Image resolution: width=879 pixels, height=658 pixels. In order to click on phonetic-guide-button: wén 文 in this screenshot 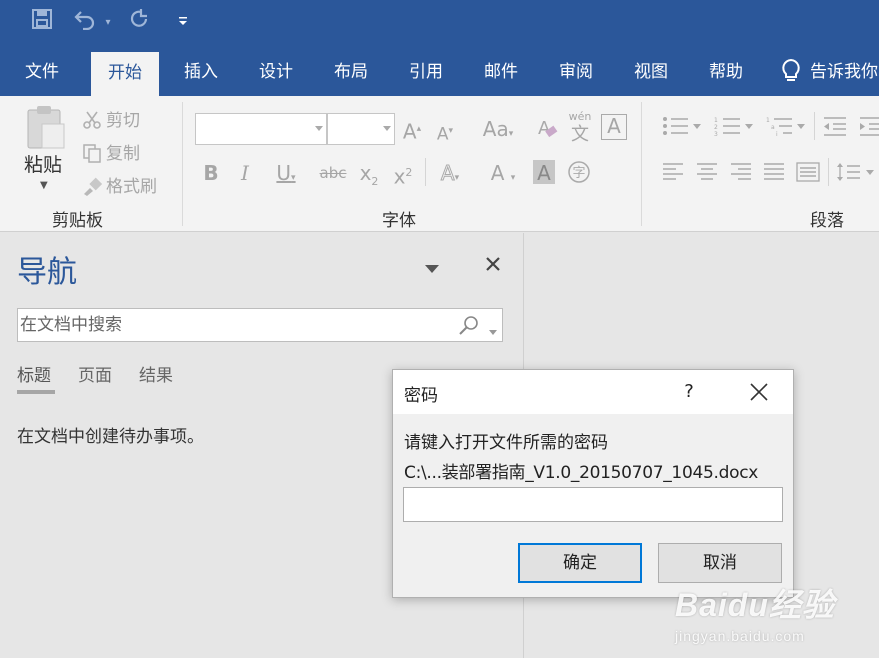, I will do `click(580, 128)`.